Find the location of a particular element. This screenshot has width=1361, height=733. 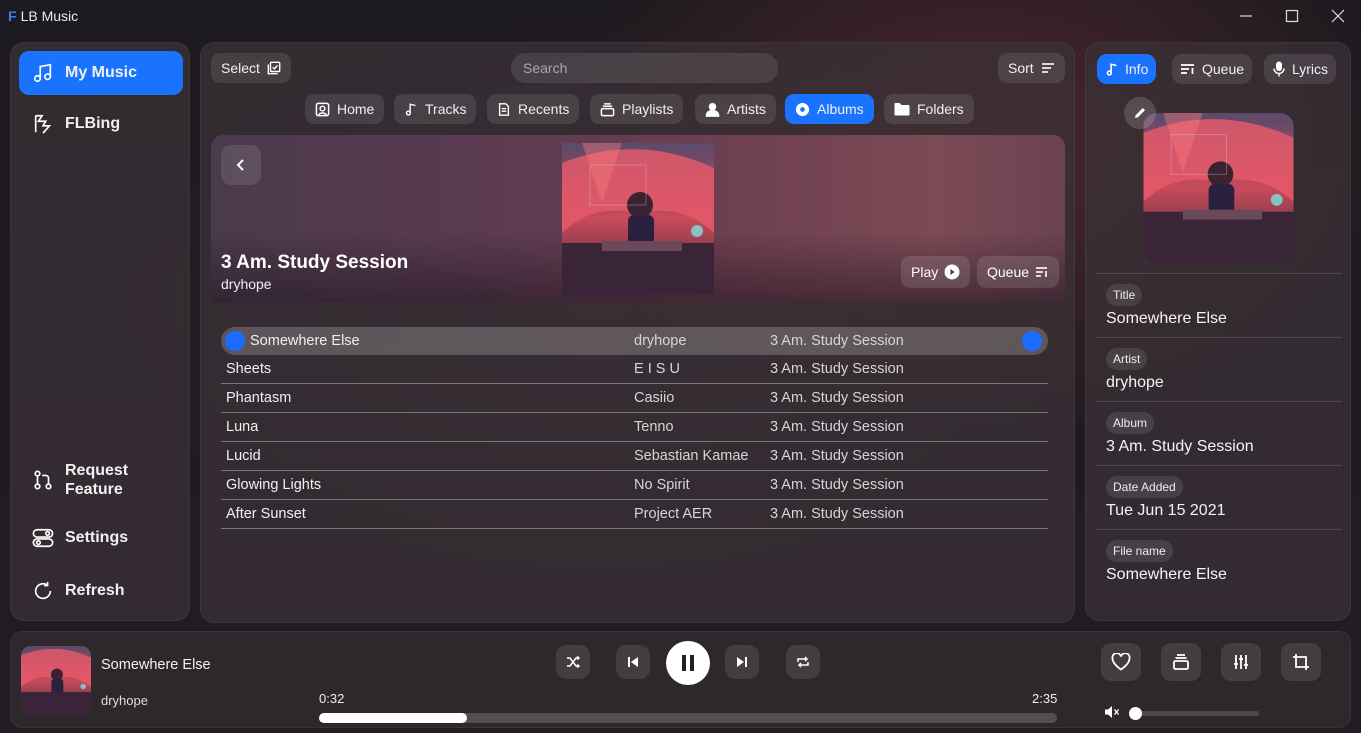

volume-button is located at coordinates (1112, 714).